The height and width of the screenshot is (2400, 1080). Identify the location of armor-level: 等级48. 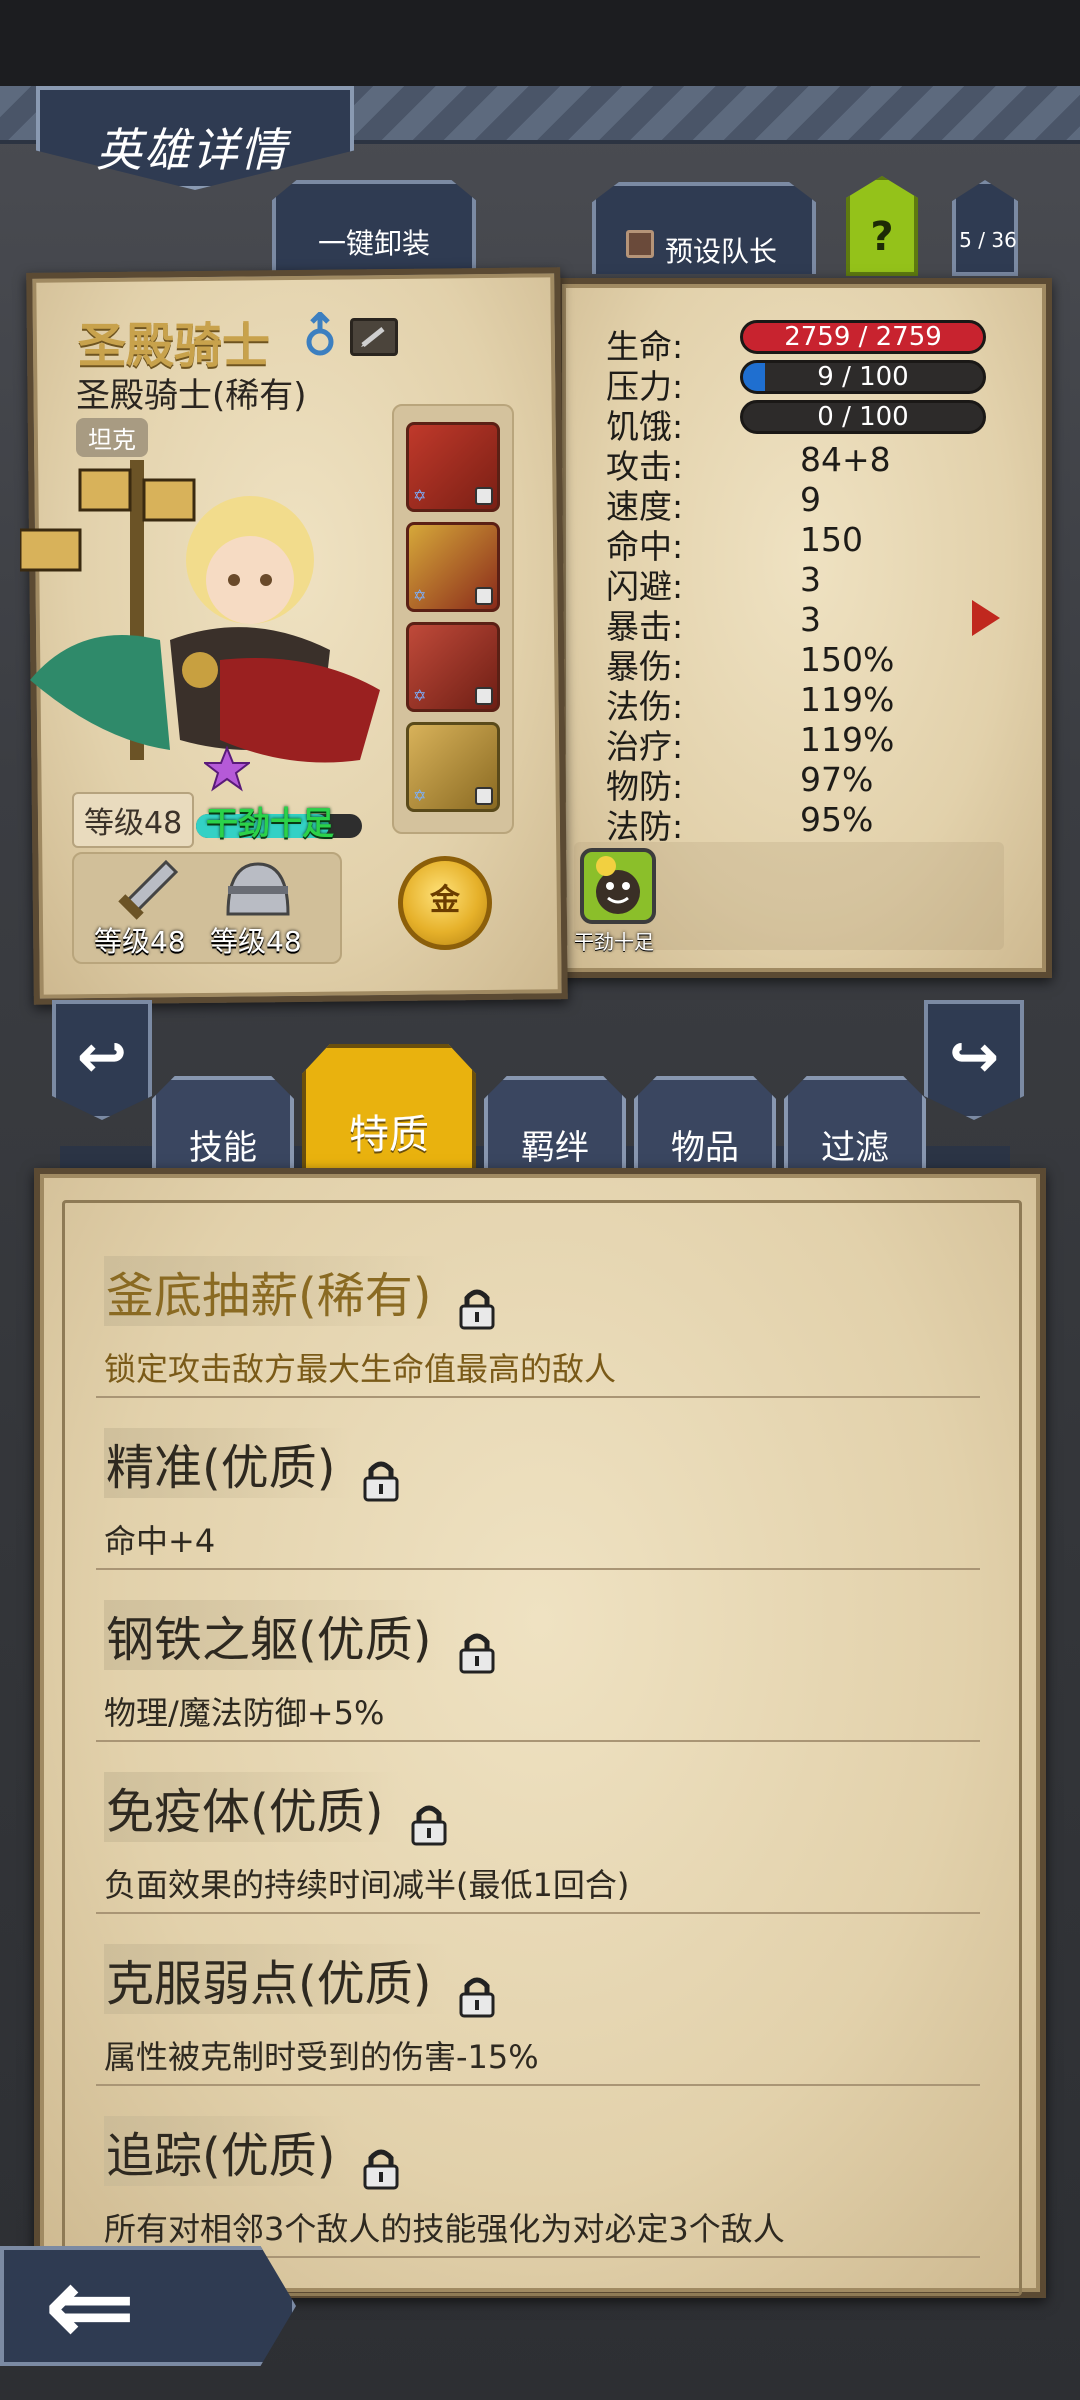
(256, 941).